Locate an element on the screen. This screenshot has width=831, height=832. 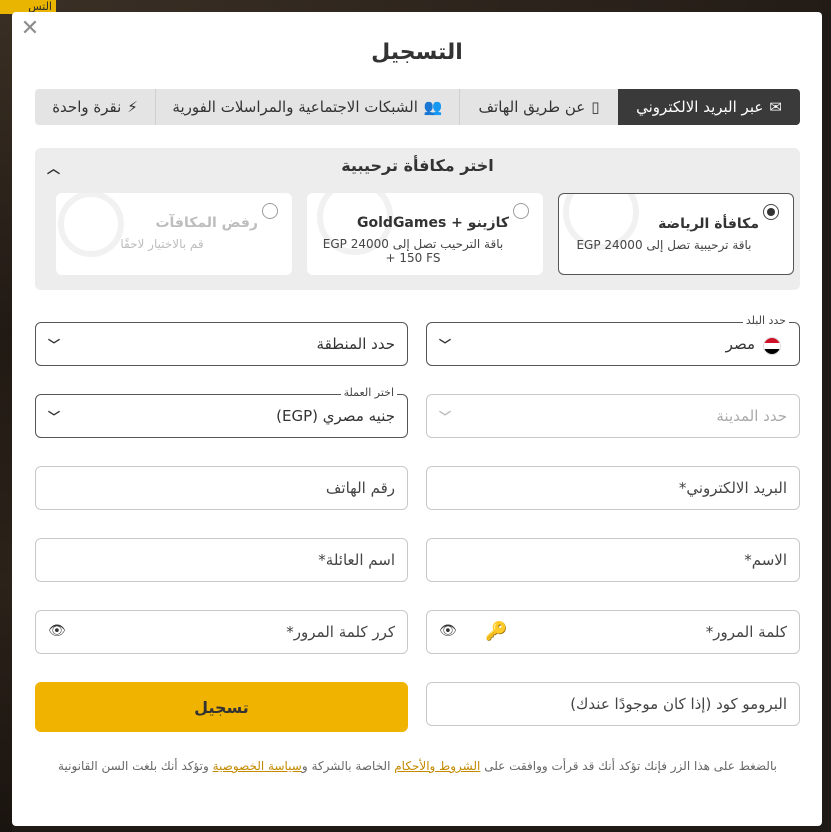
terms-suffix: وتؤكد أنك بلغت السن القانونية is located at coordinates (135, 766).